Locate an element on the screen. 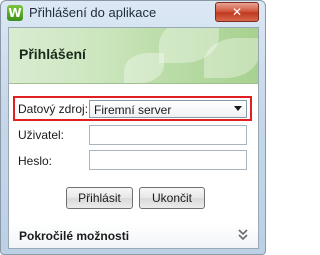  window-title: Přihlášení do aplikace is located at coordinates (93, 12).